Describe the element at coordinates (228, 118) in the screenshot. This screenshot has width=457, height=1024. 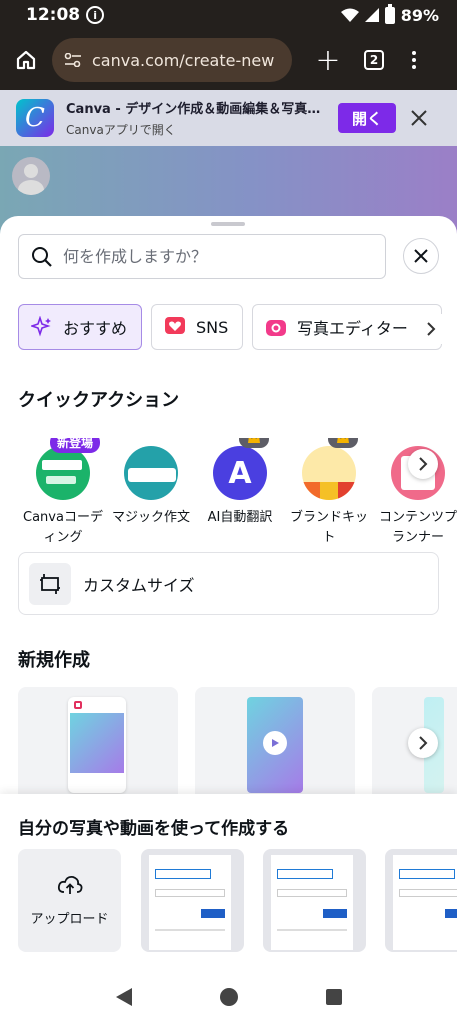
I see `app-banner: C Canva - デザイン作成＆動画編集＆写真… Canvaアプリで開く 開く` at that location.